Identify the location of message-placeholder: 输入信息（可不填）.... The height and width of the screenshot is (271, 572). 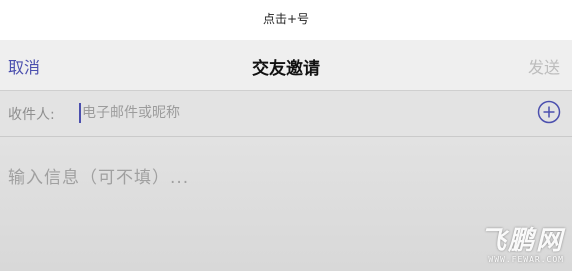
(99, 178).